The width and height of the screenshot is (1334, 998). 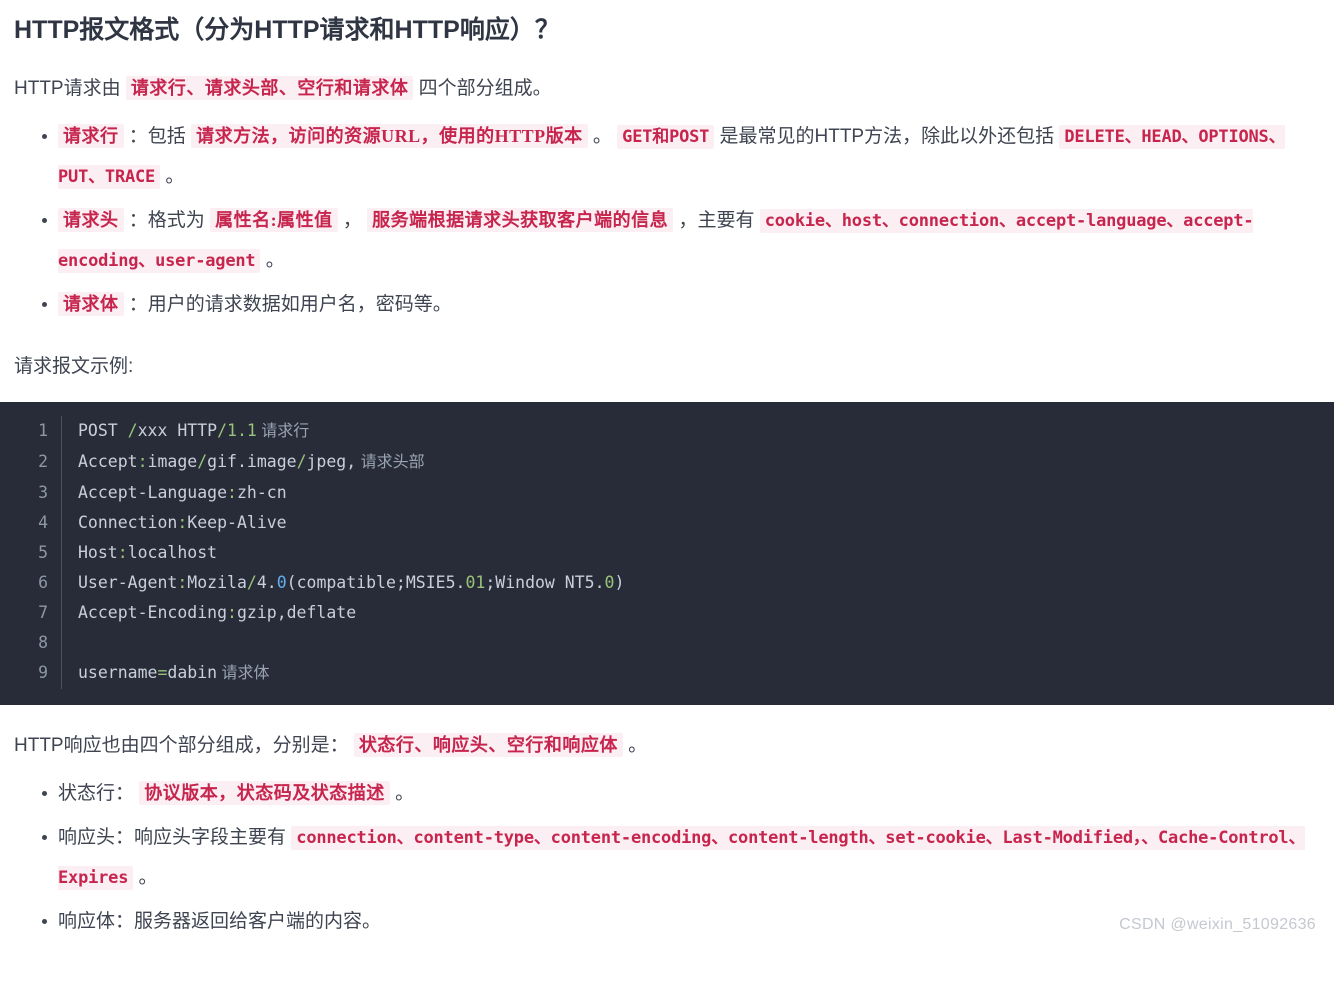 What do you see at coordinates (31, 492) in the screenshot?
I see `code-line-number: 3` at bounding box center [31, 492].